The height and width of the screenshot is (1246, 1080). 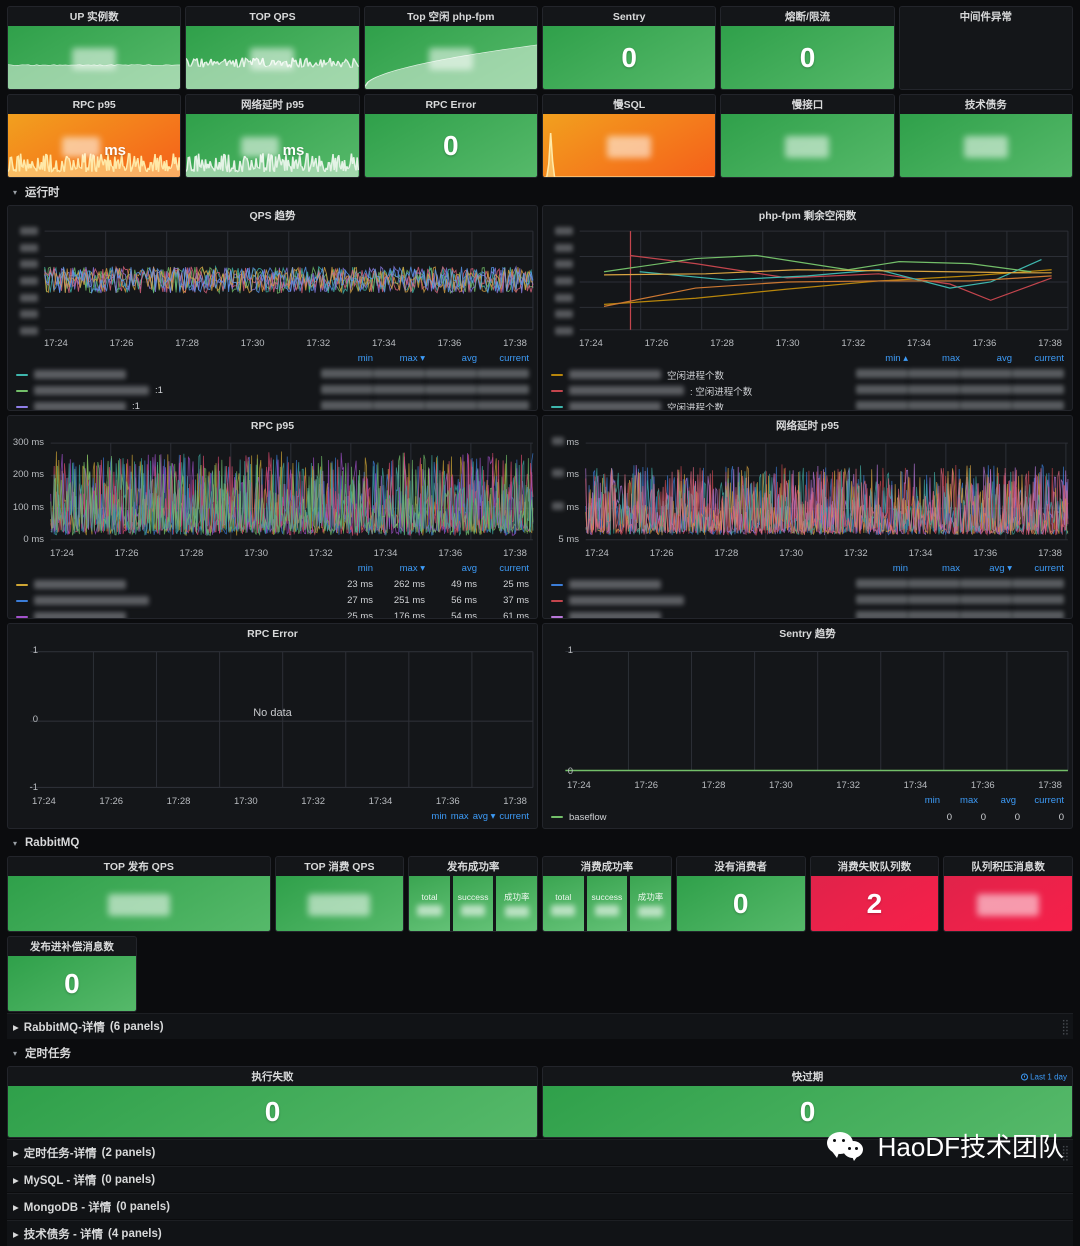 I want to click on panel-header: 慢接口, so click(x=807, y=104).